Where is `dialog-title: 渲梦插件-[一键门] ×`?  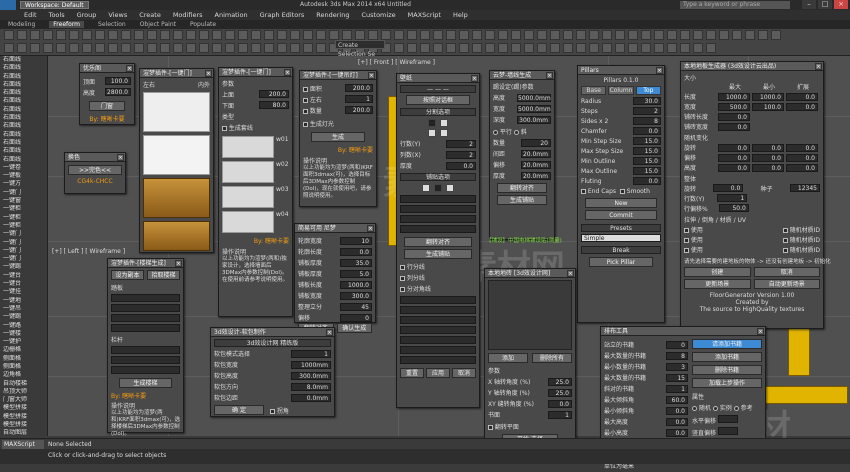 dialog-title: 渲梦插件-[一键门] × is located at coordinates (255, 72).